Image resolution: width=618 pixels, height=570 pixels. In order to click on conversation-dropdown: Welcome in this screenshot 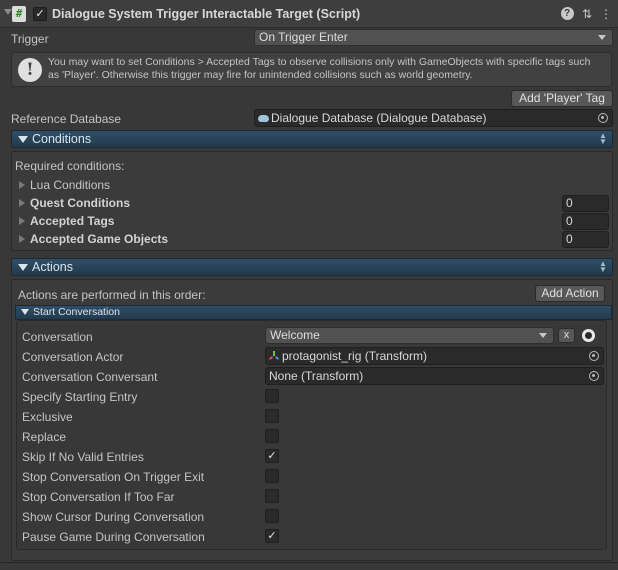, I will do `click(409, 335)`.